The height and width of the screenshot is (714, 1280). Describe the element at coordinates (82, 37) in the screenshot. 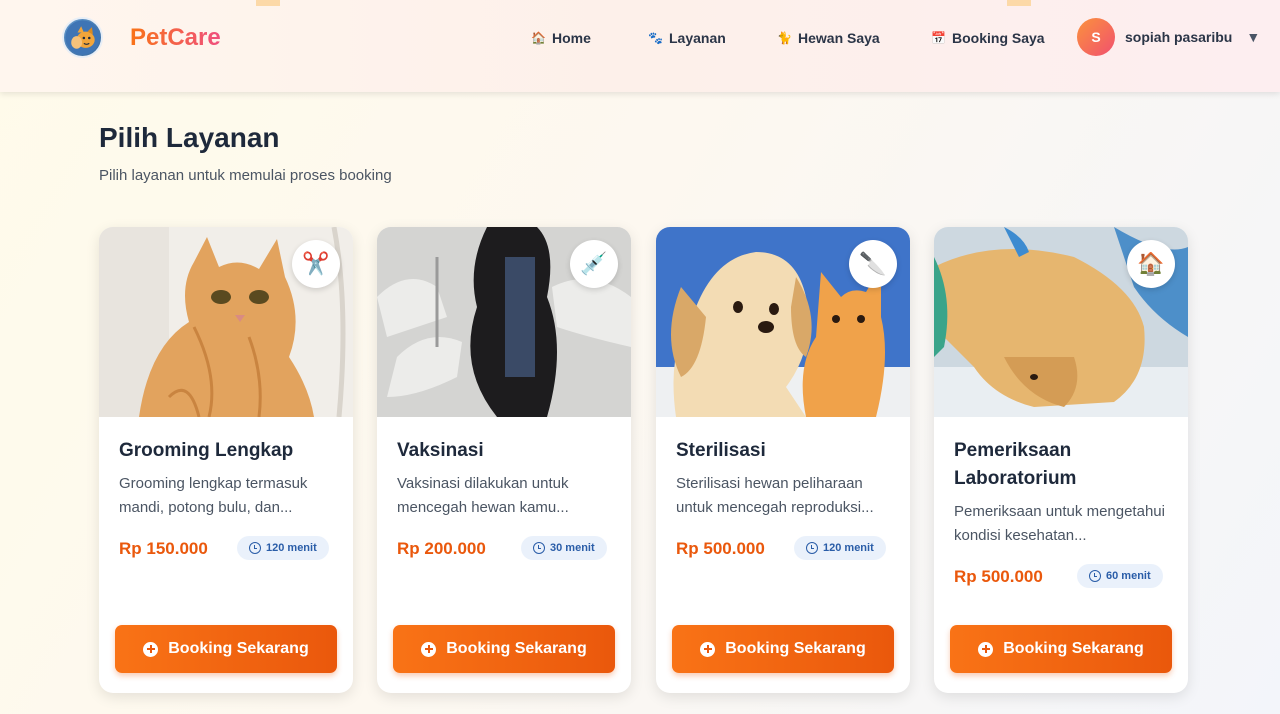

I see `pet-logo-icon` at that location.